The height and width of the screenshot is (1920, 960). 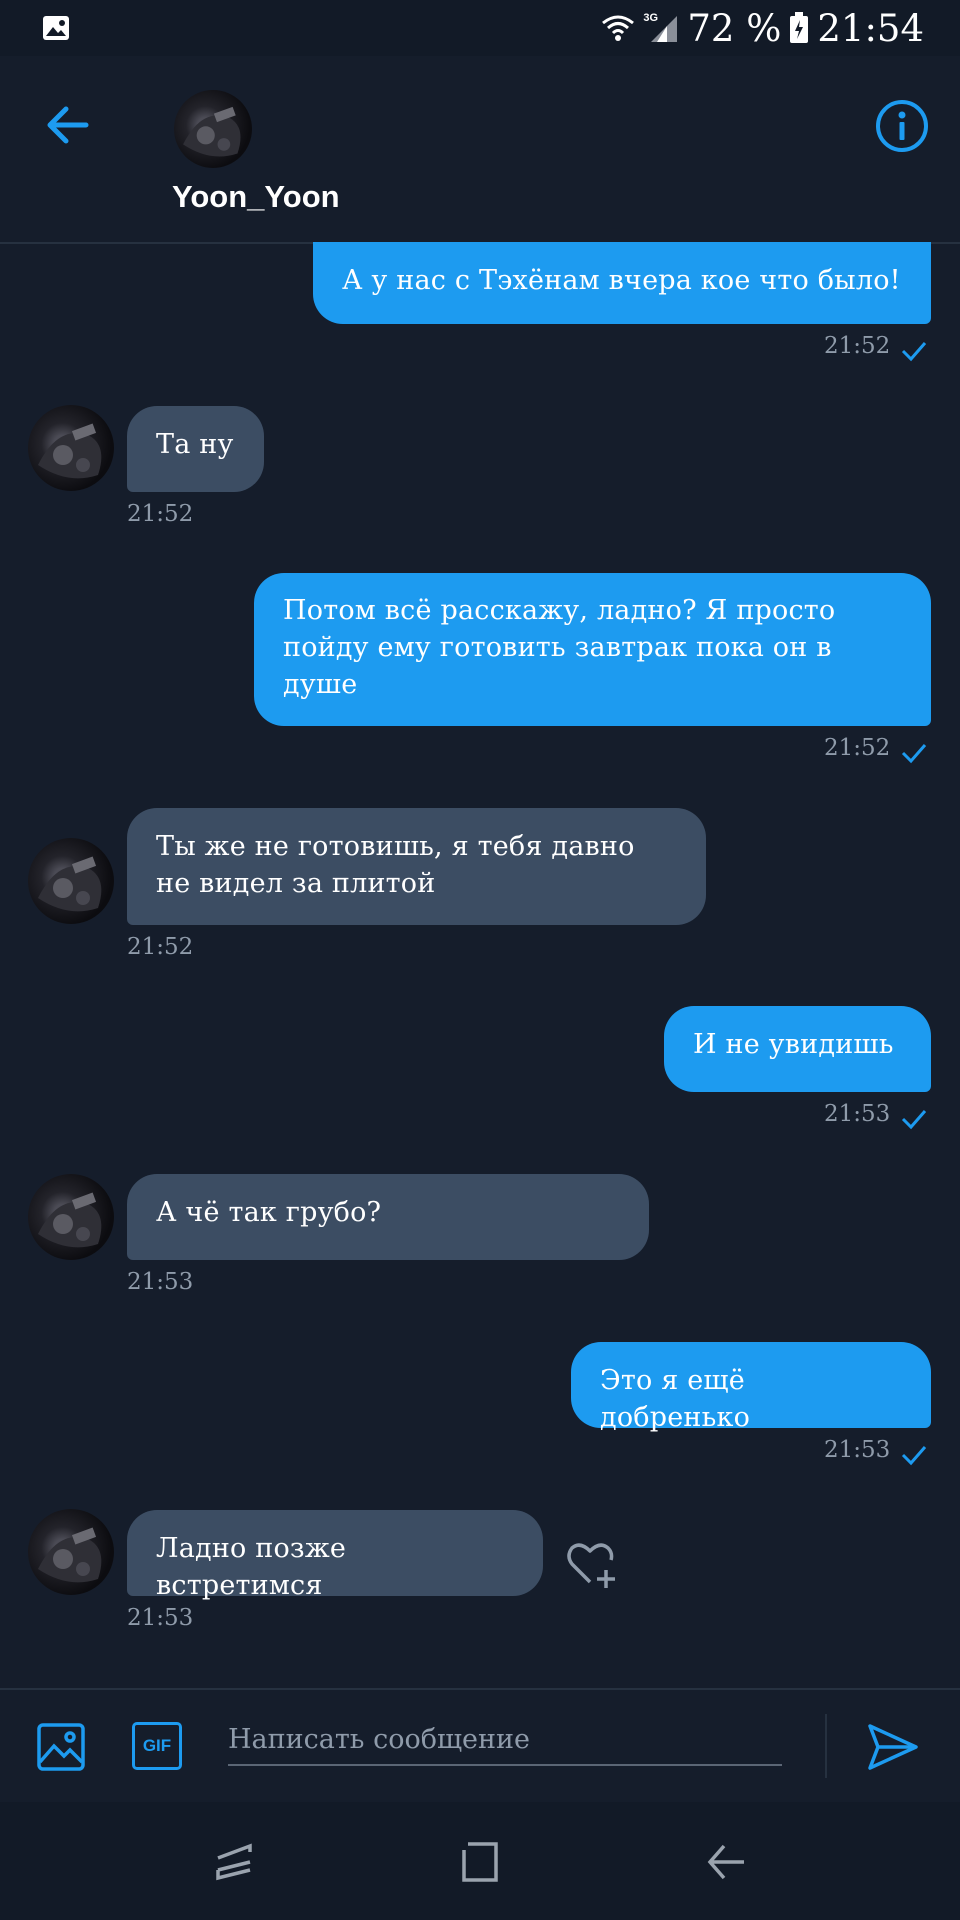 What do you see at coordinates (726, 1862) in the screenshot?
I see `back-nav-icon` at bounding box center [726, 1862].